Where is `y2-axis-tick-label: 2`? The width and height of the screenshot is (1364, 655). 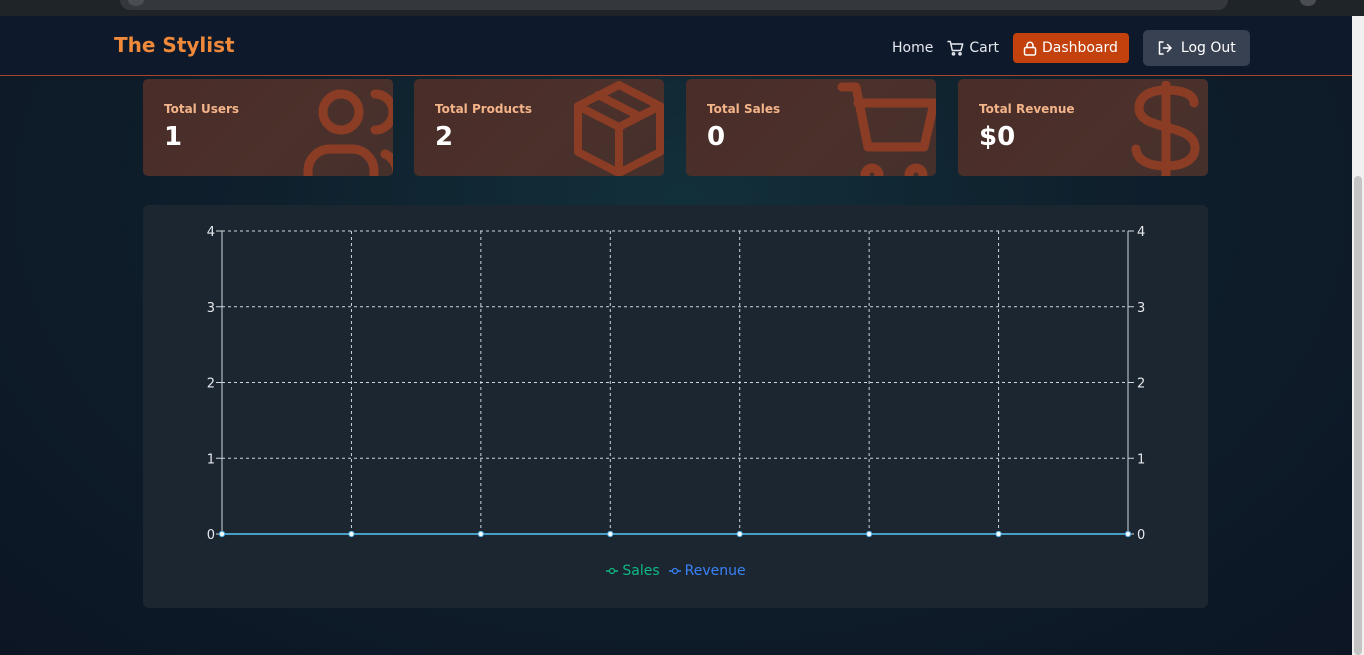 y2-axis-tick-label: 2 is located at coordinates (1141, 384).